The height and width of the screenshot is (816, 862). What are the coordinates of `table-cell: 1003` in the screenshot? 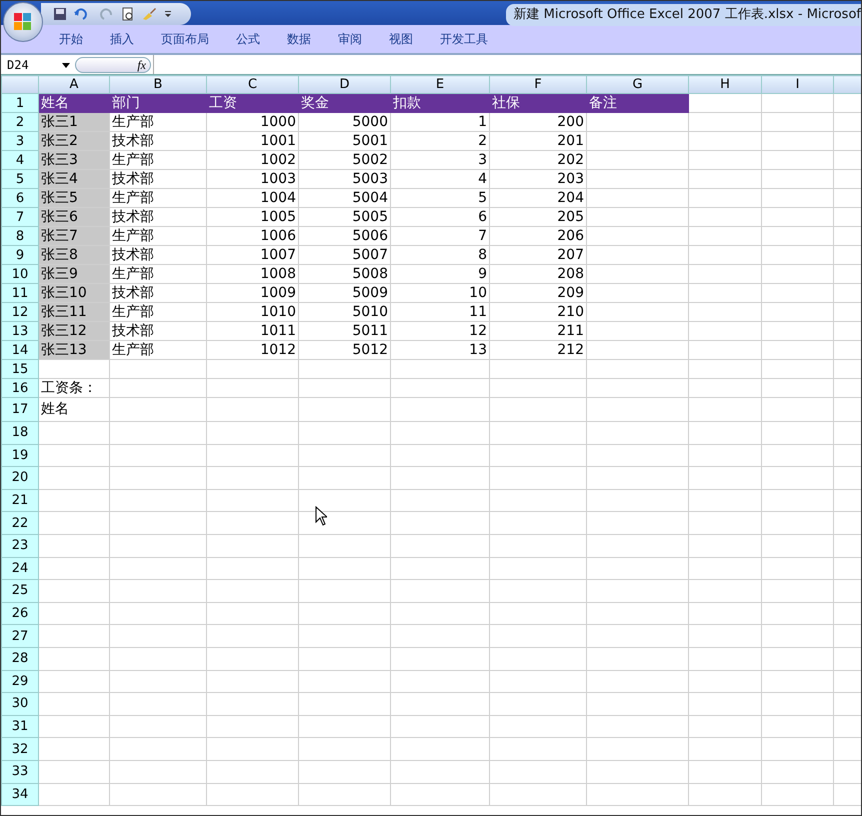 It's located at (252, 179).